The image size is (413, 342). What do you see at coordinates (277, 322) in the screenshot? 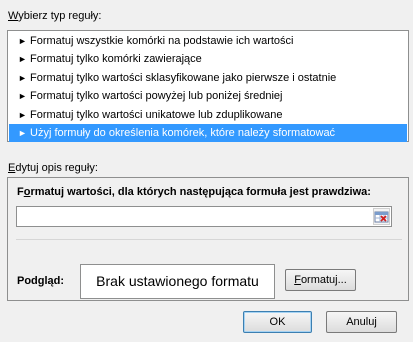
I see `ok-button: OK` at bounding box center [277, 322].